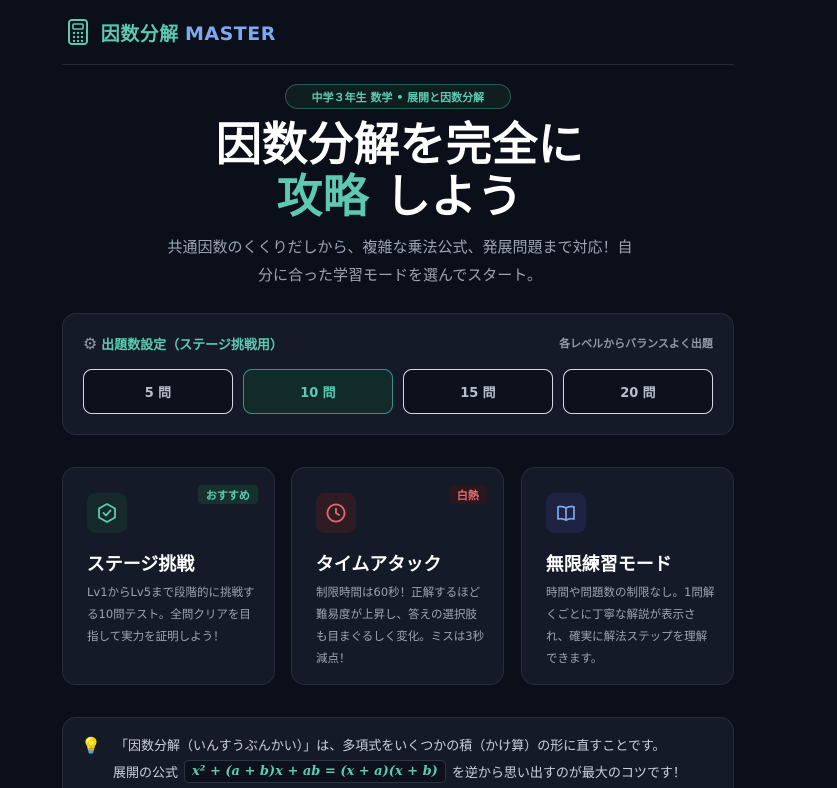  What do you see at coordinates (91, 745) in the screenshot?
I see `lightbulb-icon: 💡` at bounding box center [91, 745].